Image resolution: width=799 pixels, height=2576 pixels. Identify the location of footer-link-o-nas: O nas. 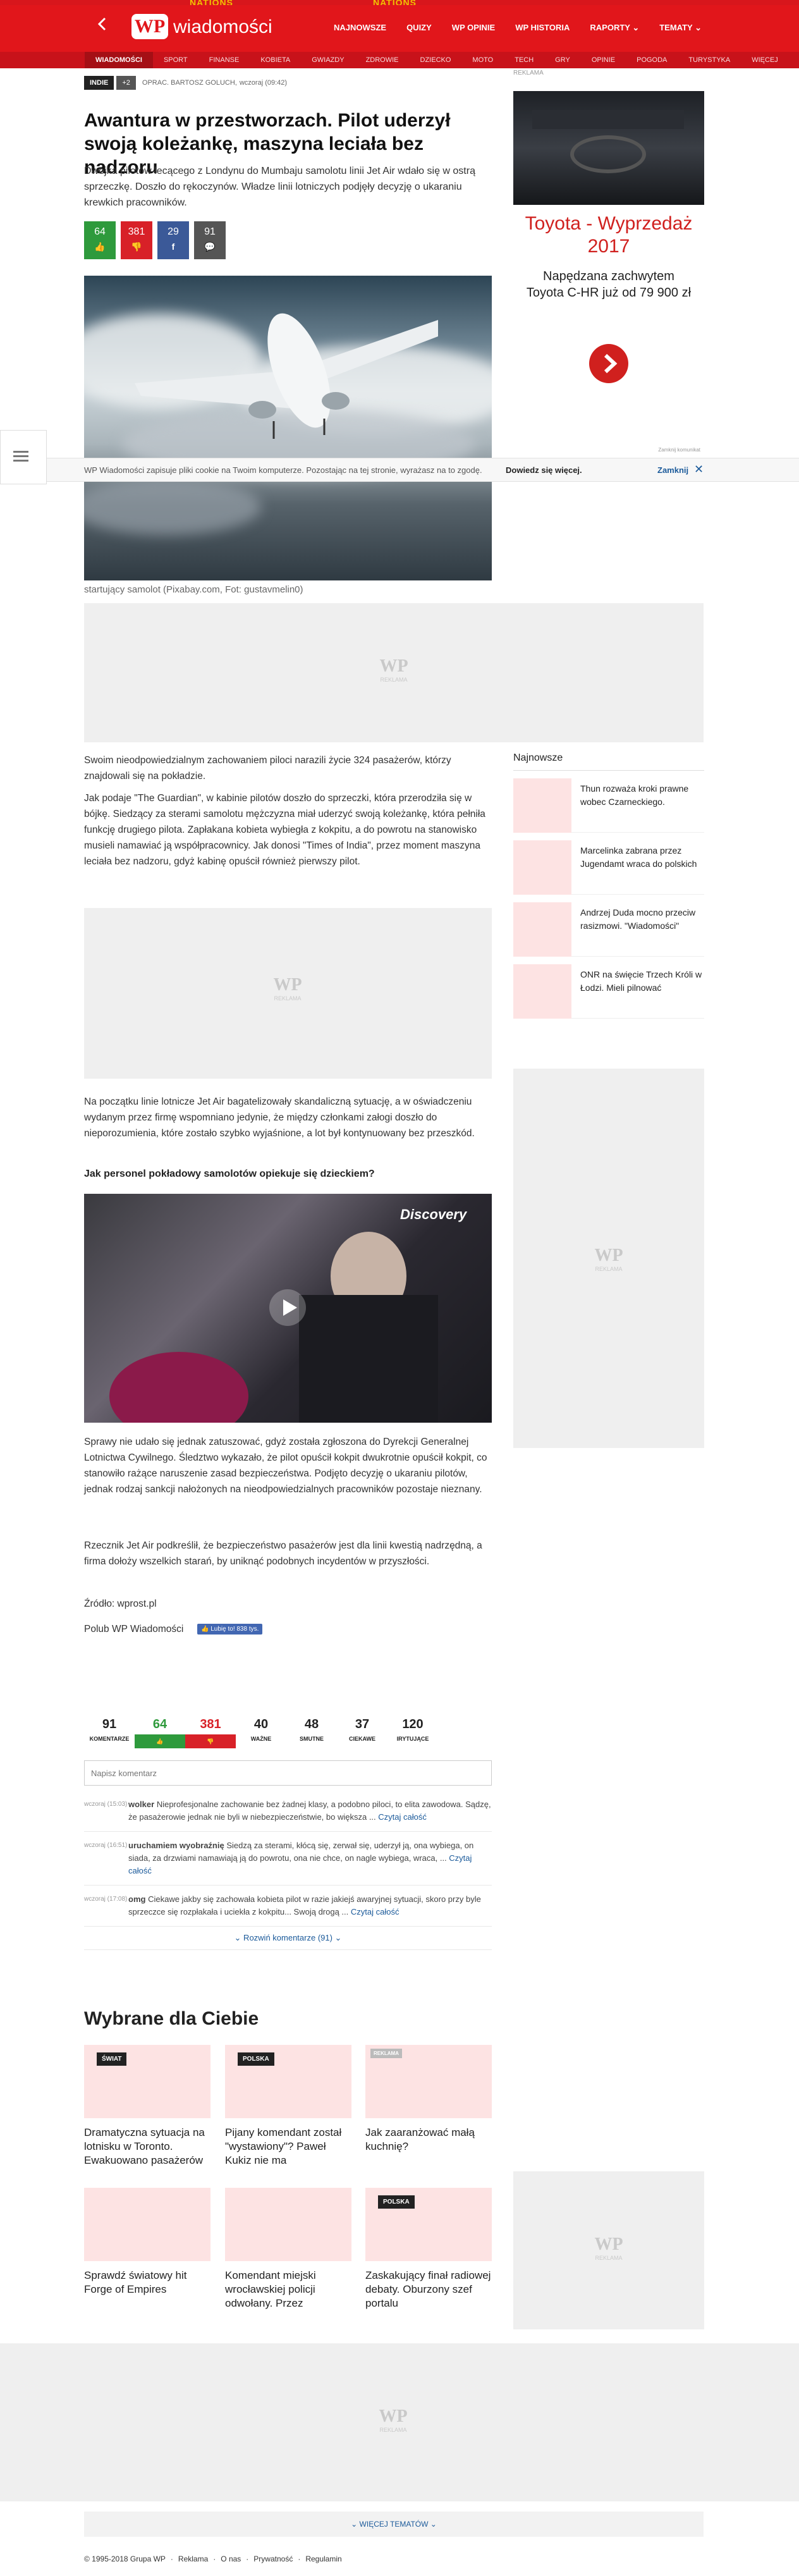
(231, 2559).